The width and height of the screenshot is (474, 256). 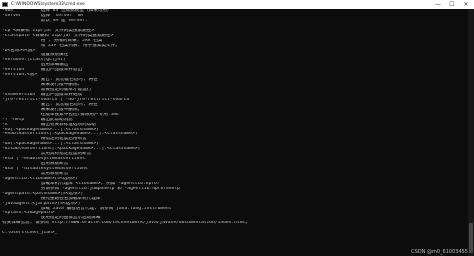 I want to click on close-button: ✕, so click(x=466, y=4).